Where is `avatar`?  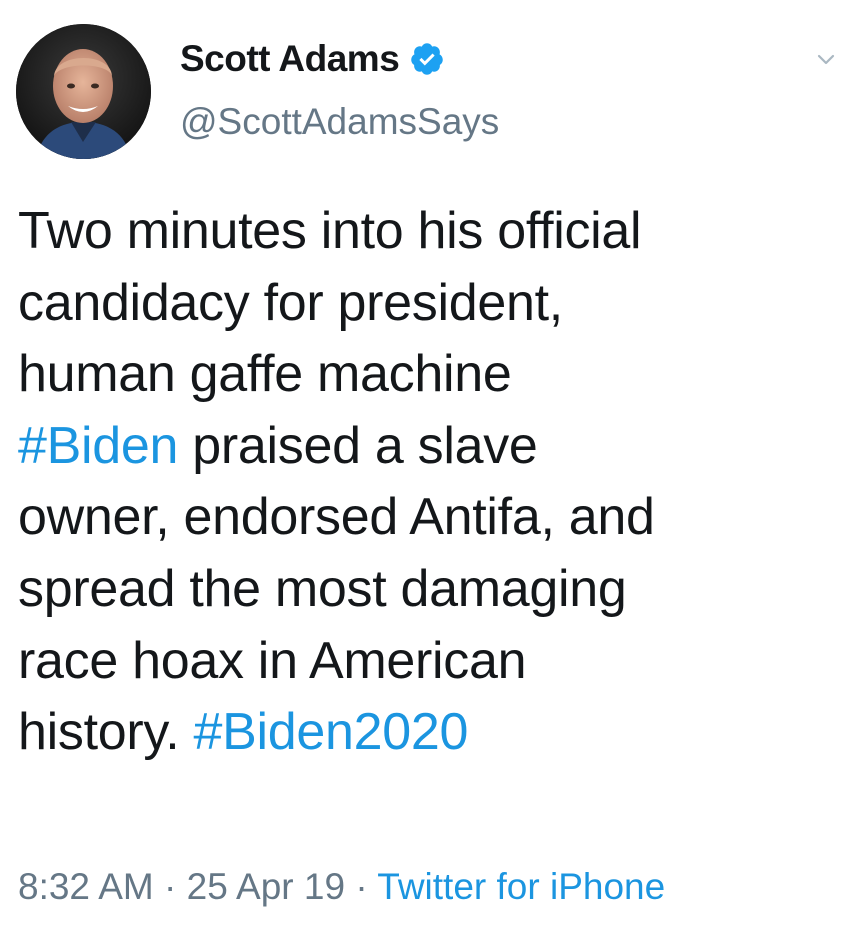 avatar is located at coordinates (83, 91).